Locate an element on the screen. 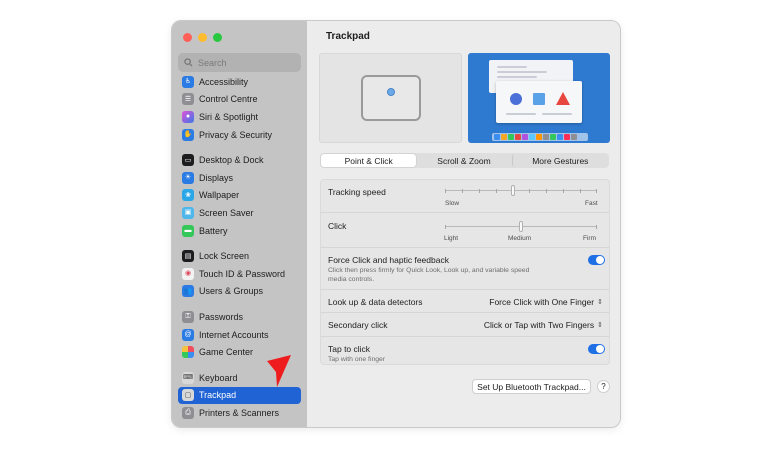 This screenshot has width=768, height=461. slider-firm-label: Firm is located at coordinates (589, 238).